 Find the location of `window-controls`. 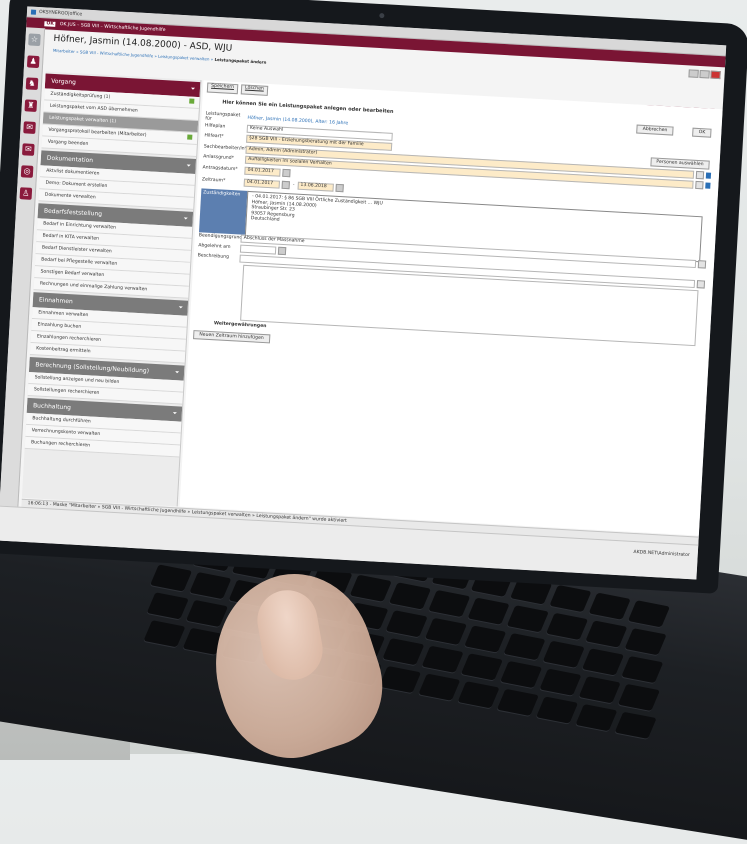

window-controls is located at coordinates (704, 74).